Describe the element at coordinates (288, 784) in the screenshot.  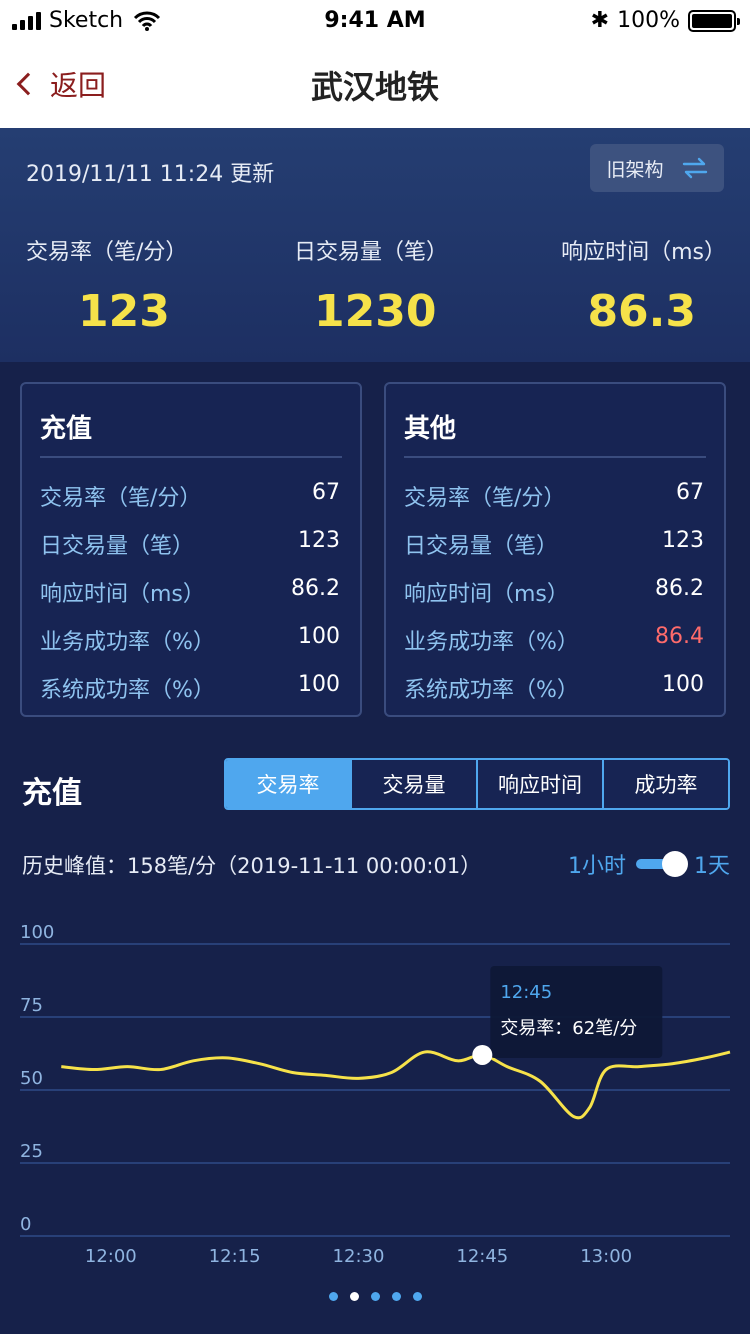
I see `tab-rate: 交易率` at that location.